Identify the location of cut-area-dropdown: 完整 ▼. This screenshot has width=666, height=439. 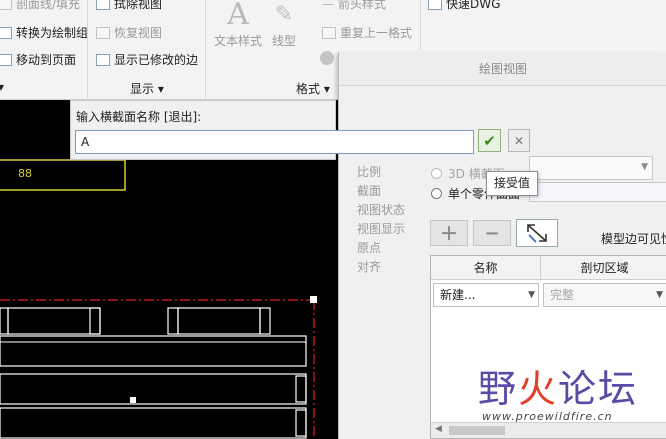
(604, 295).